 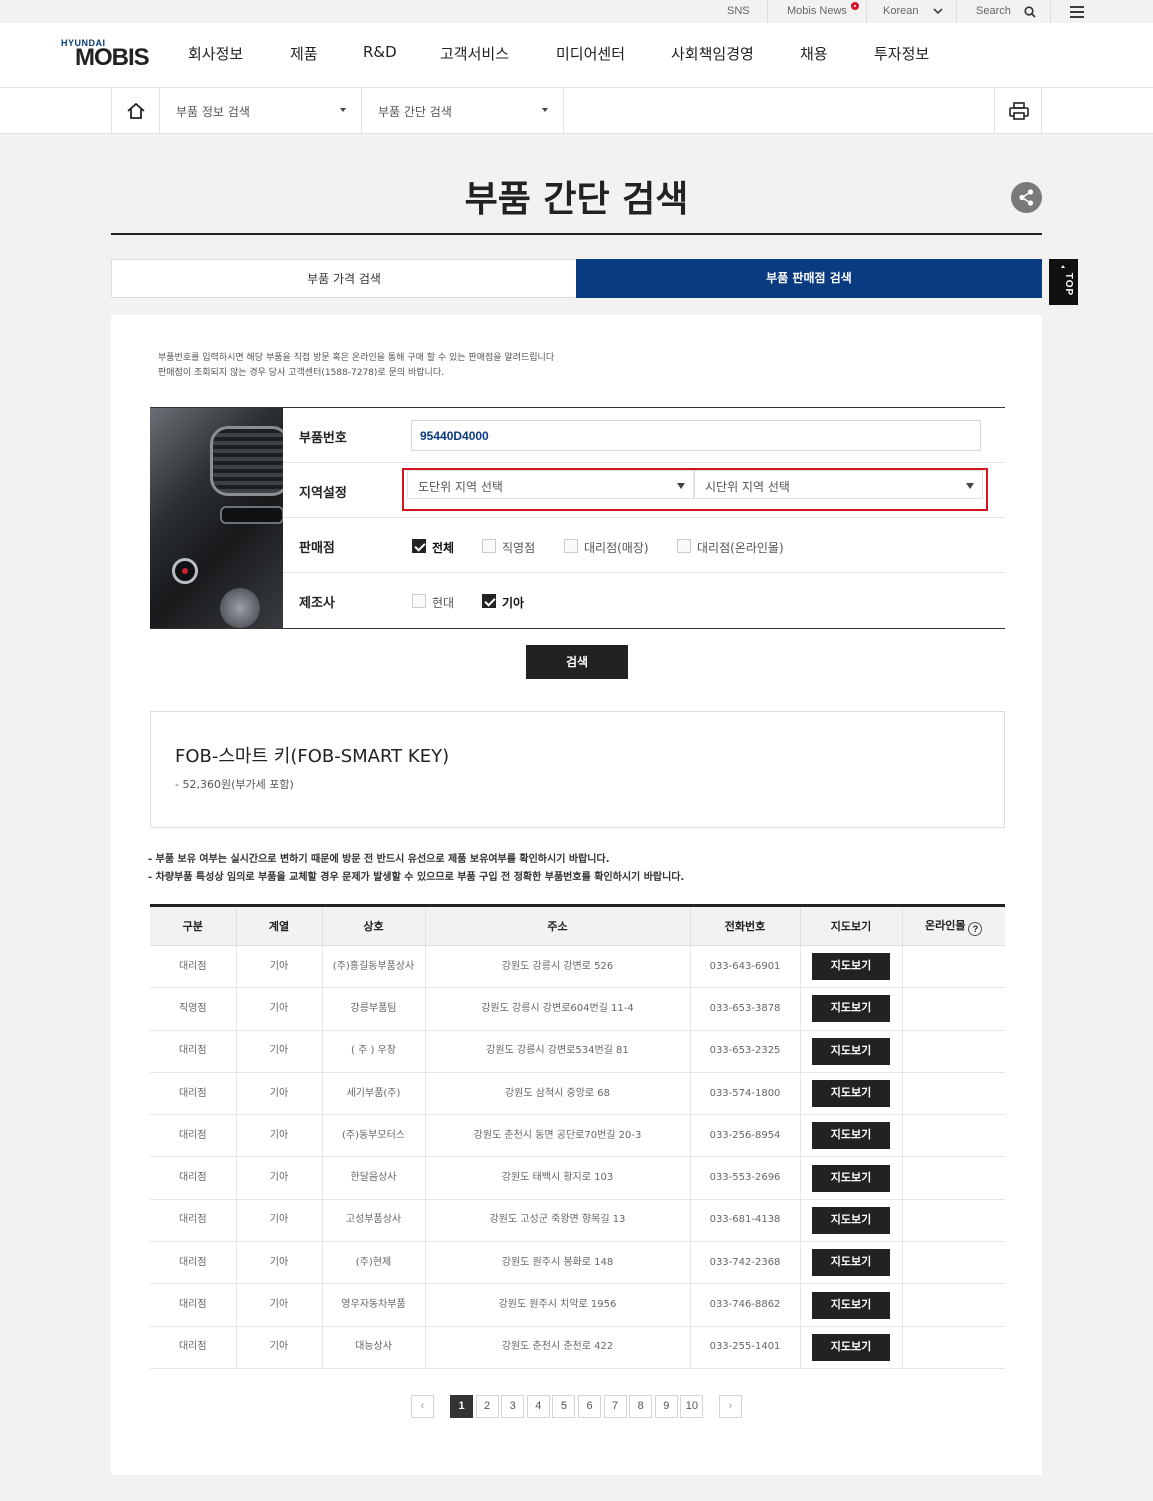 What do you see at coordinates (589, 1406) in the screenshot?
I see `page-number-button: 6` at bounding box center [589, 1406].